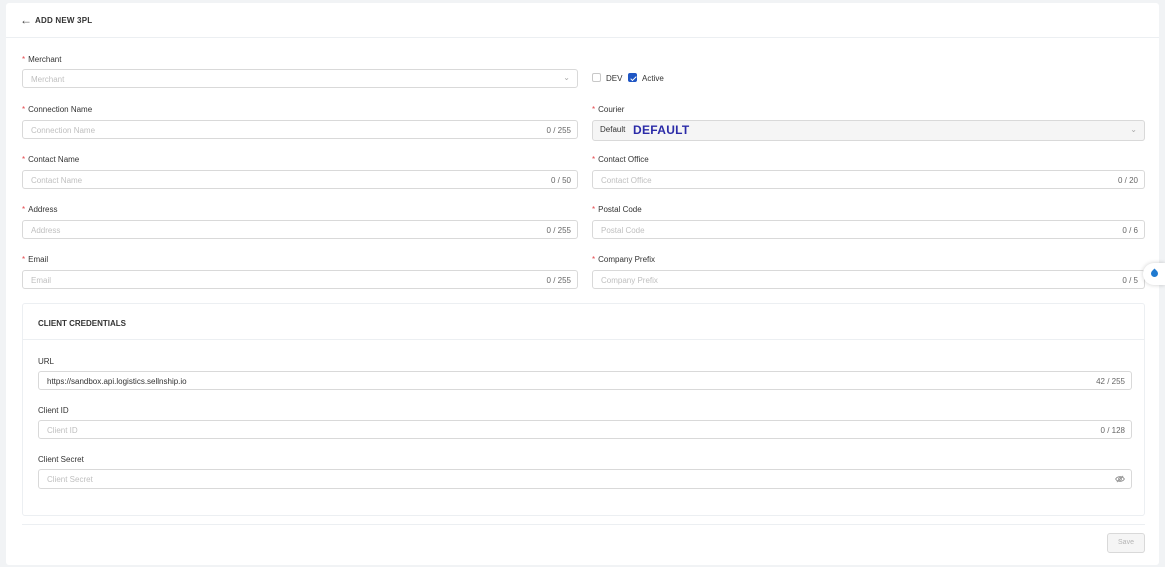 This screenshot has width=1165, height=567. What do you see at coordinates (1130, 280) in the screenshot?
I see `company-prefix-counter: 0 / 5` at bounding box center [1130, 280].